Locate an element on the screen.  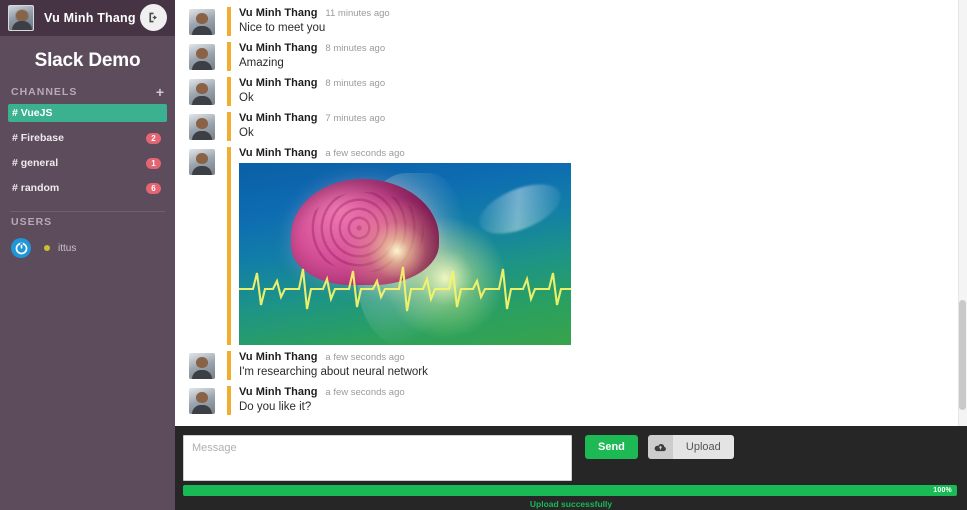
channel-label: # Firebase is located at coordinates (38, 138).